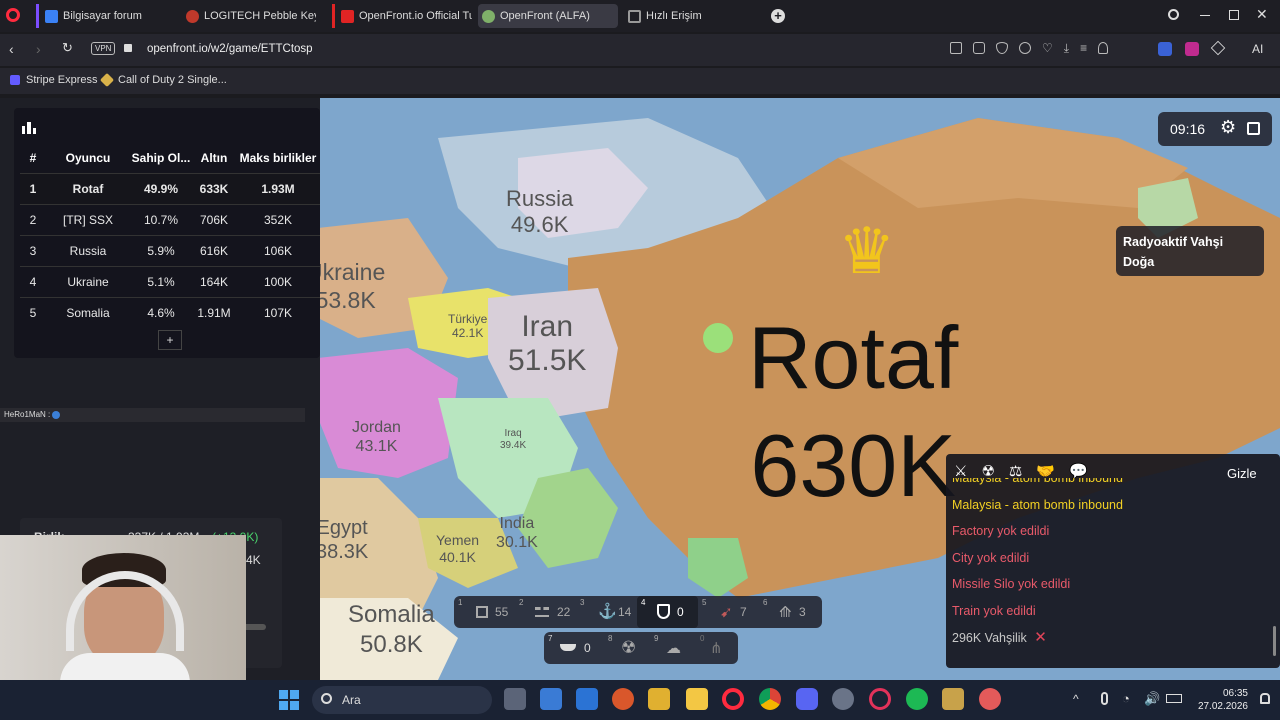 Image resolution: width=1280 pixels, height=720 pixels. Describe the element at coordinates (1165, 49) in the screenshot. I see `translate-icon` at that location.